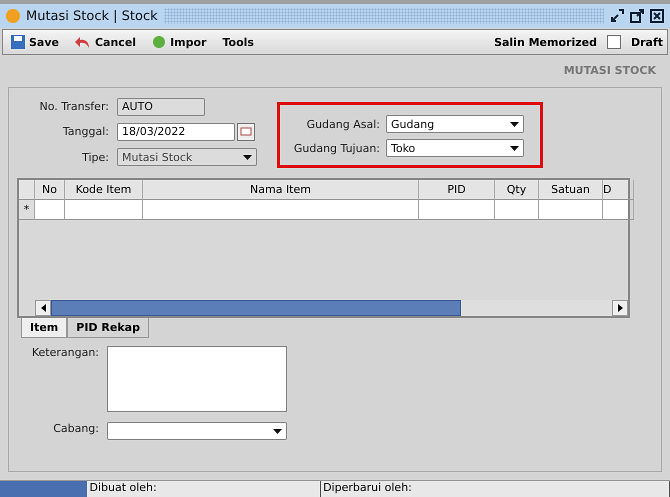 Image resolution: width=670 pixels, height=497 pixels. What do you see at coordinates (73, 107) in the screenshot?
I see `field-label: No. Transfer:` at bounding box center [73, 107].